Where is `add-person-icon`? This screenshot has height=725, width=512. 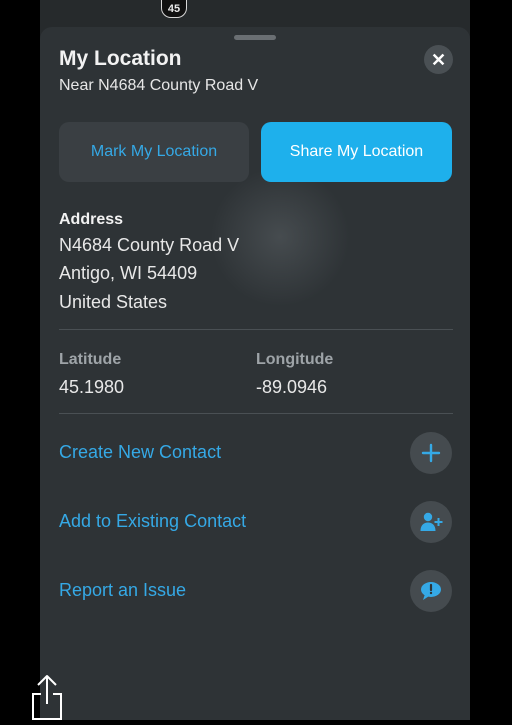 add-person-icon is located at coordinates (431, 521).